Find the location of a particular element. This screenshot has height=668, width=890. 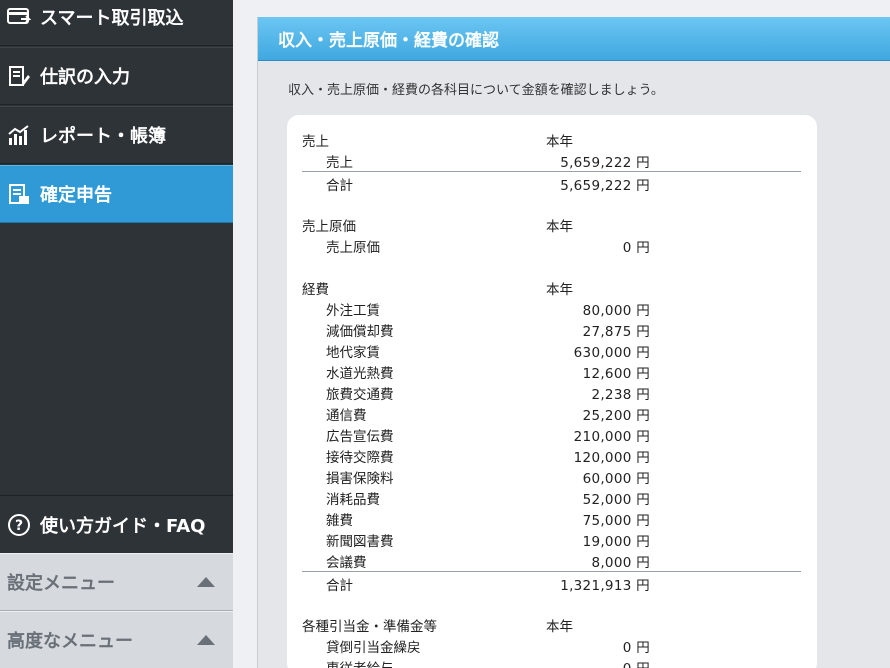

row-label: 外注工賃 is located at coordinates (353, 311).